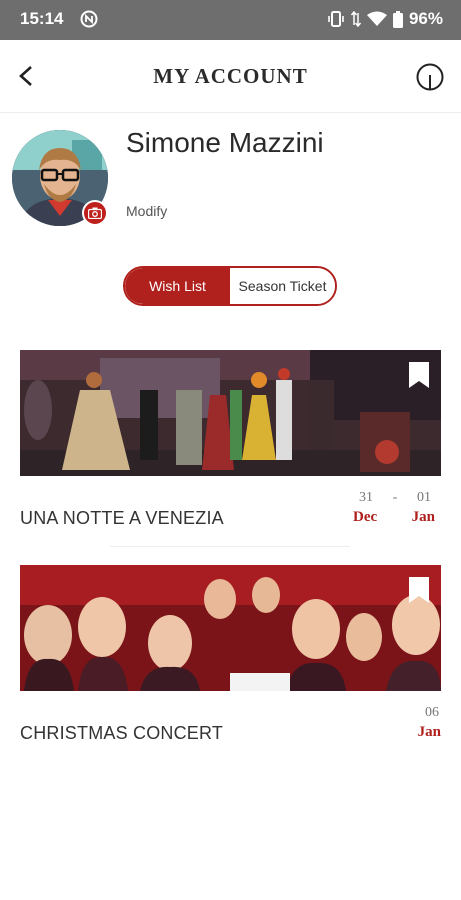 The height and width of the screenshot is (900, 461). I want to click on list-type-switch: Wish List Season Ticket, so click(230, 286).